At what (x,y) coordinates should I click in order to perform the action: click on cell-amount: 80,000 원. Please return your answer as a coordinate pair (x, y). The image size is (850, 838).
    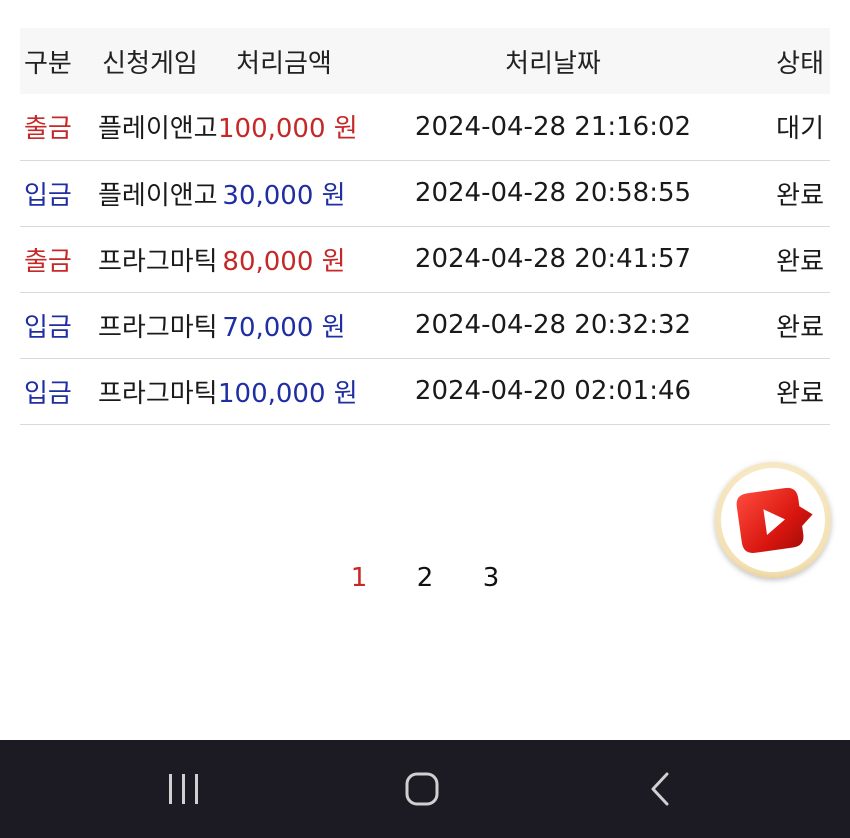
    Looking at the image, I should click on (284, 261).